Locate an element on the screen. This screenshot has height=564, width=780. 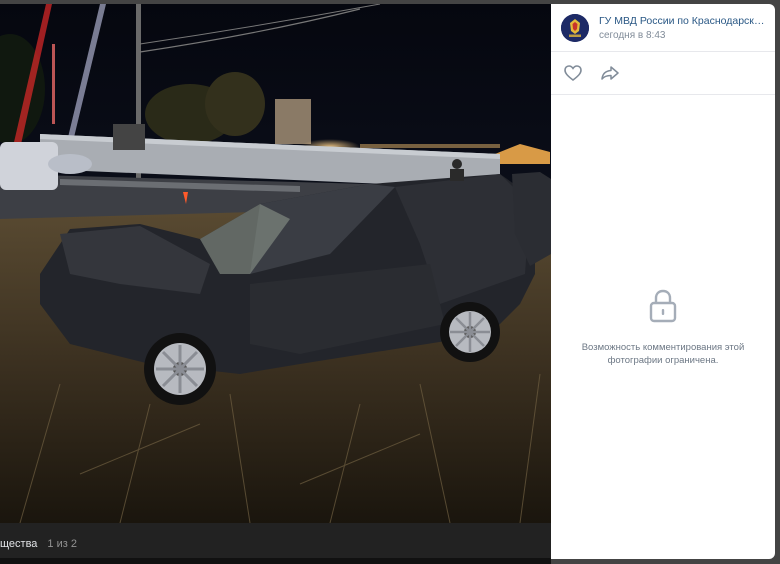
bottom-strip is located at coordinates (275, 561).